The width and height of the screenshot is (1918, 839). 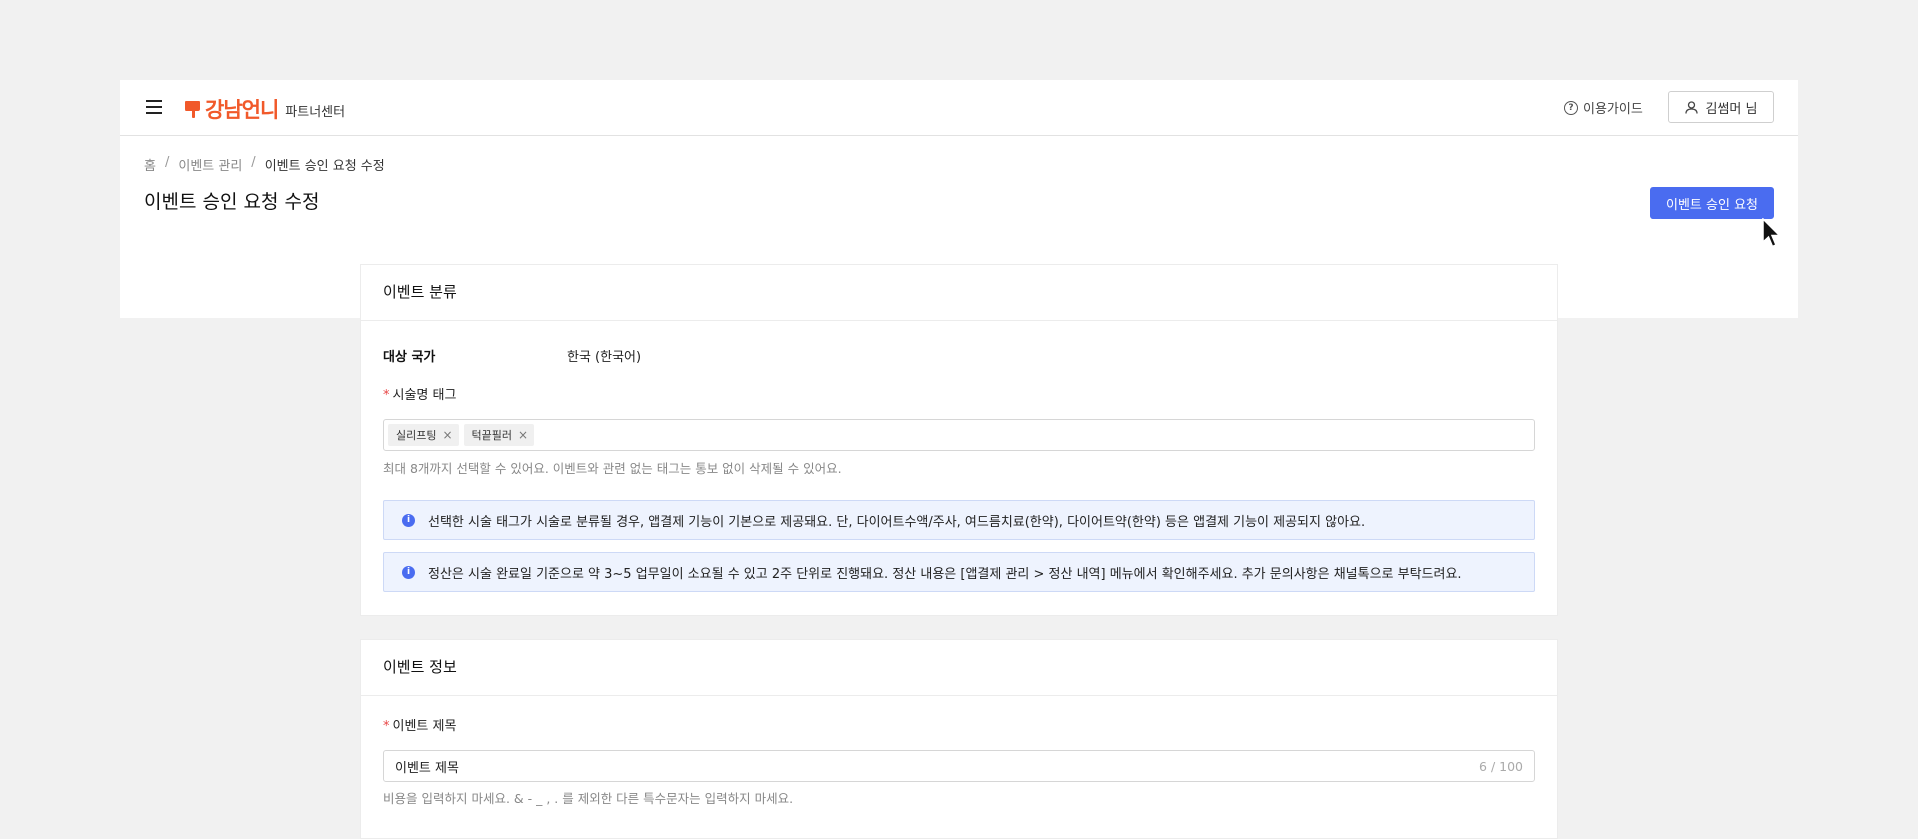 I want to click on section-title: 이벤트 분류, so click(x=959, y=293).